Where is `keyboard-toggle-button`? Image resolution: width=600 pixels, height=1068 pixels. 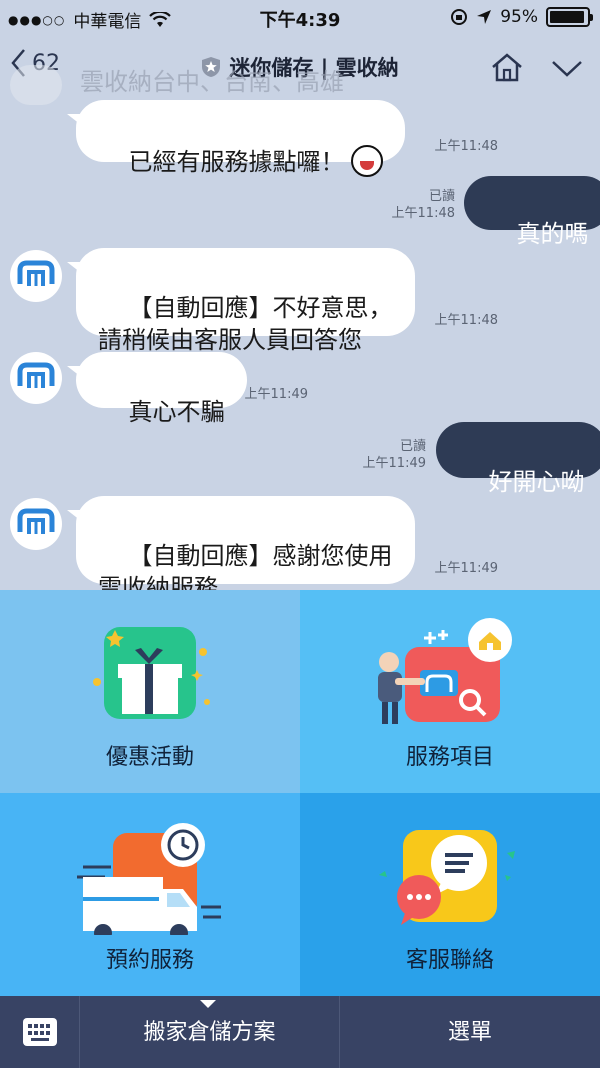 keyboard-toggle-button is located at coordinates (40, 1032).